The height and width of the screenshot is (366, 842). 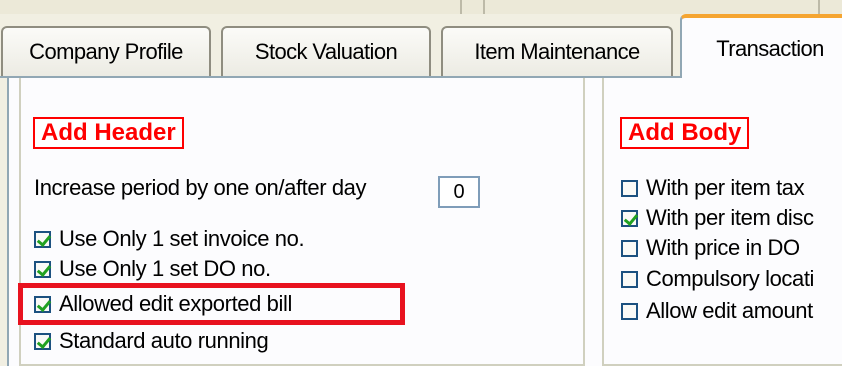 I want to click on checkbox-price-in-do, so click(x=629, y=248).